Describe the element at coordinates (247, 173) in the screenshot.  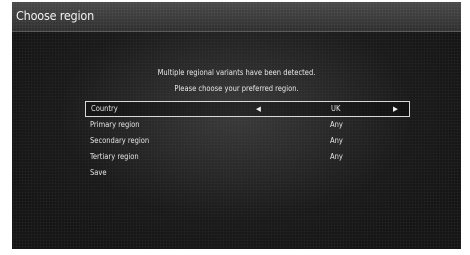
I see `save-button: Save` at that location.